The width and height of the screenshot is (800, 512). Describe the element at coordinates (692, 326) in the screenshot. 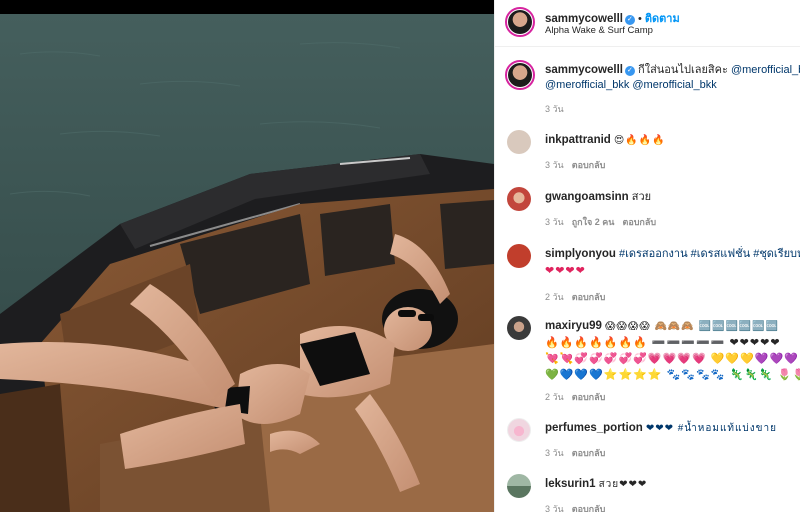

I see `comment-text: 😱😱😱😱 🙈🙈🙈 🆒🆒🆒🆒🆒🆒` at that location.